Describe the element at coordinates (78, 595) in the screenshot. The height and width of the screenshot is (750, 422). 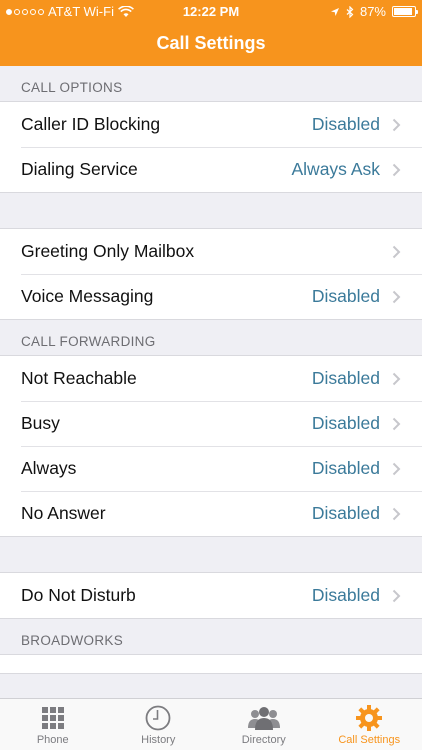
I see `row-label: Do Not Disturb` at that location.